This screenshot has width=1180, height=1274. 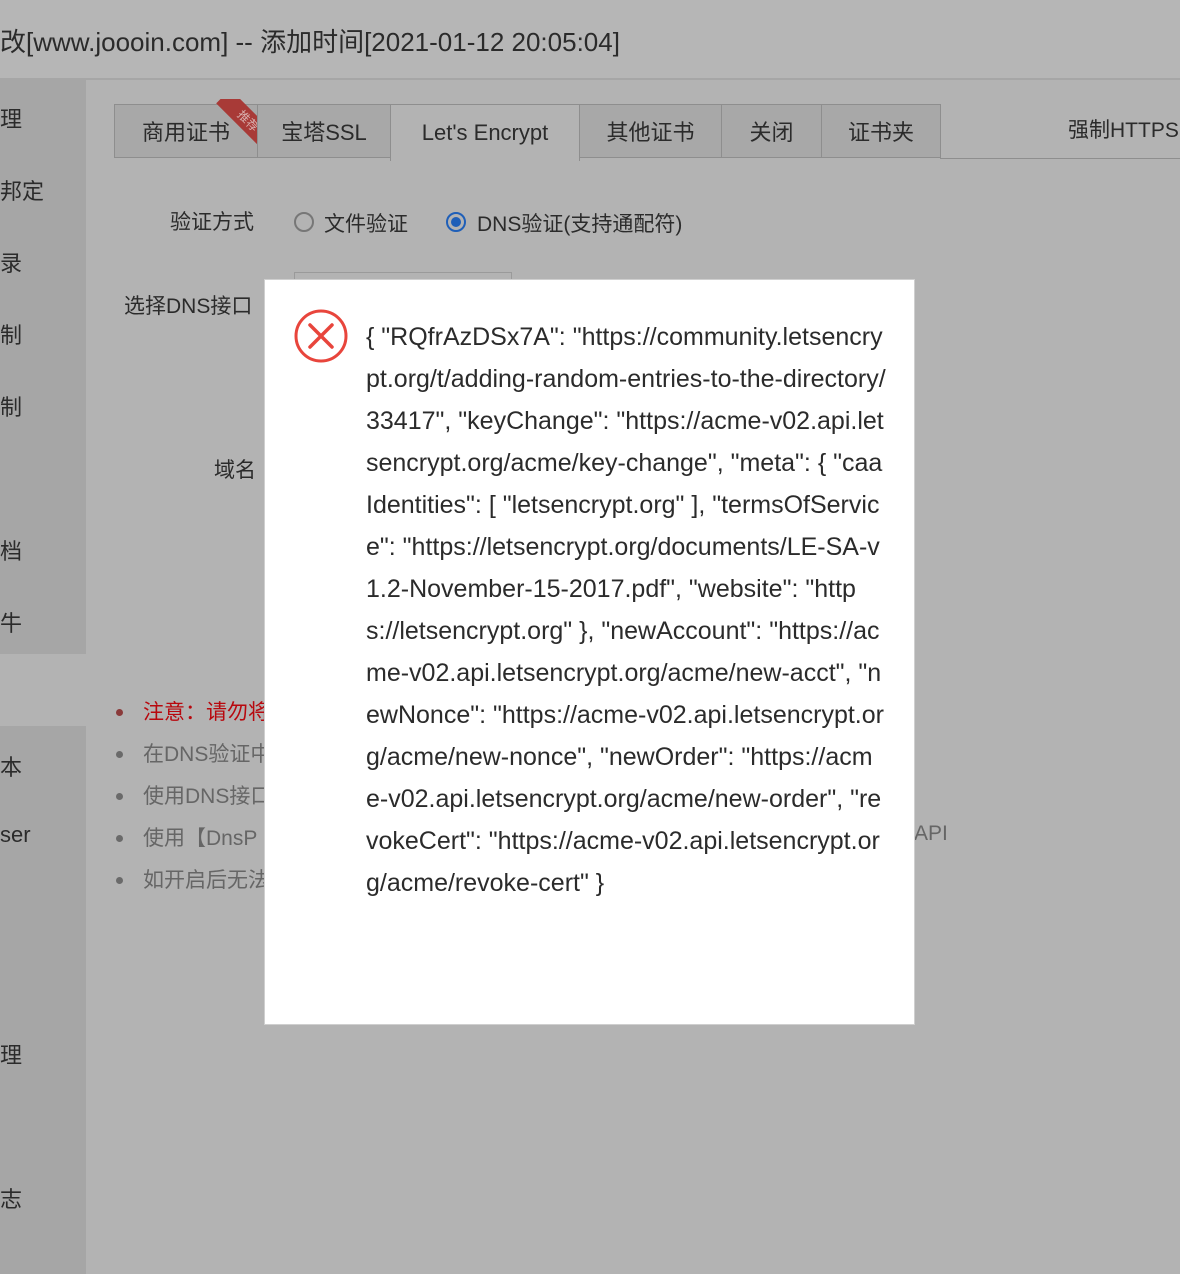 What do you see at coordinates (188, 306) in the screenshot?
I see `dns-api-label: 选择DNS接口` at bounding box center [188, 306].